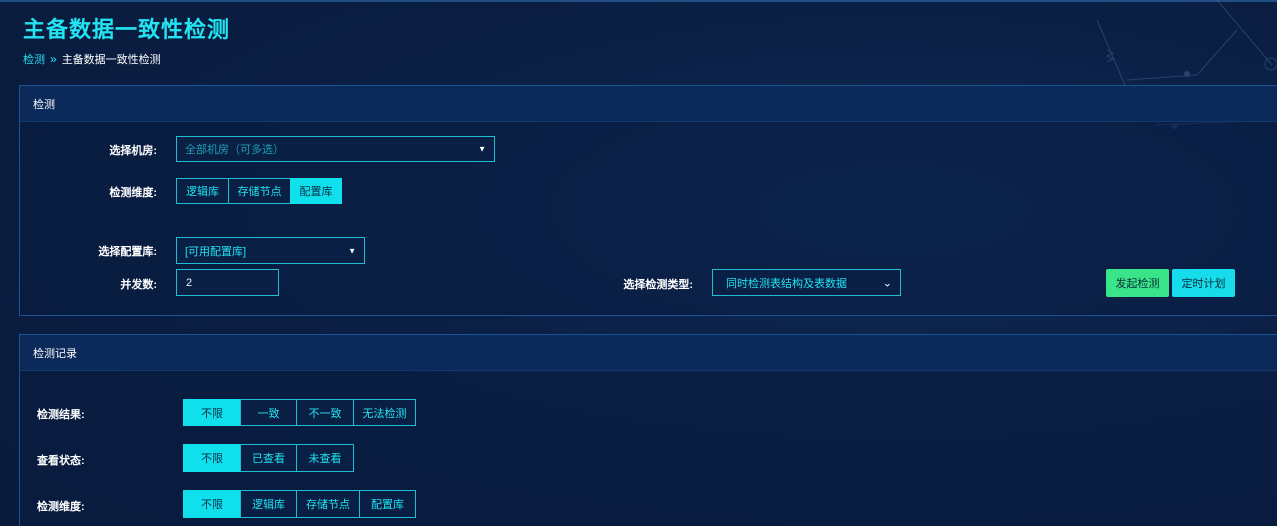 The image size is (1277, 526). I want to click on records-dimension-segmented-control: 不限 逻辑库 存储节点 配置库, so click(299, 504).